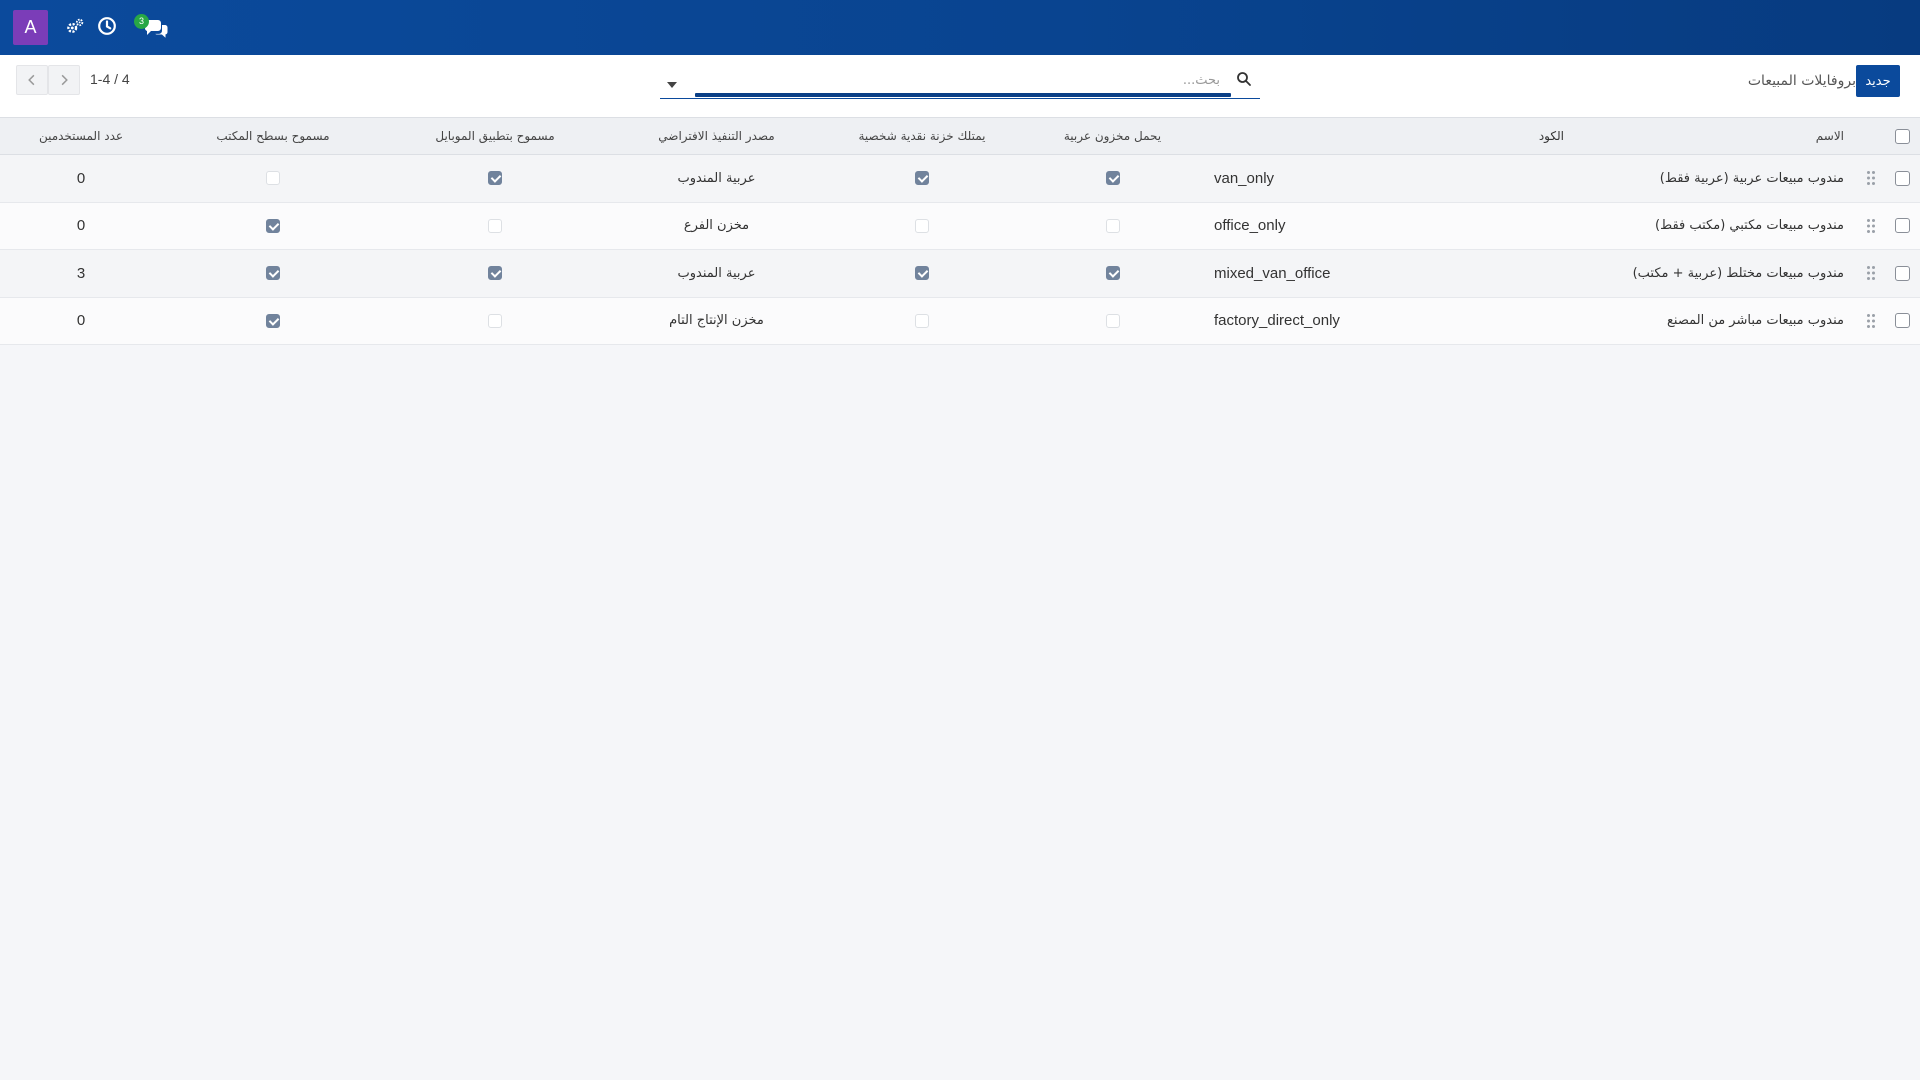  Describe the element at coordinates (1272, 273) in the screenshot. I see `cell-code: mixed_van_office` at that location.